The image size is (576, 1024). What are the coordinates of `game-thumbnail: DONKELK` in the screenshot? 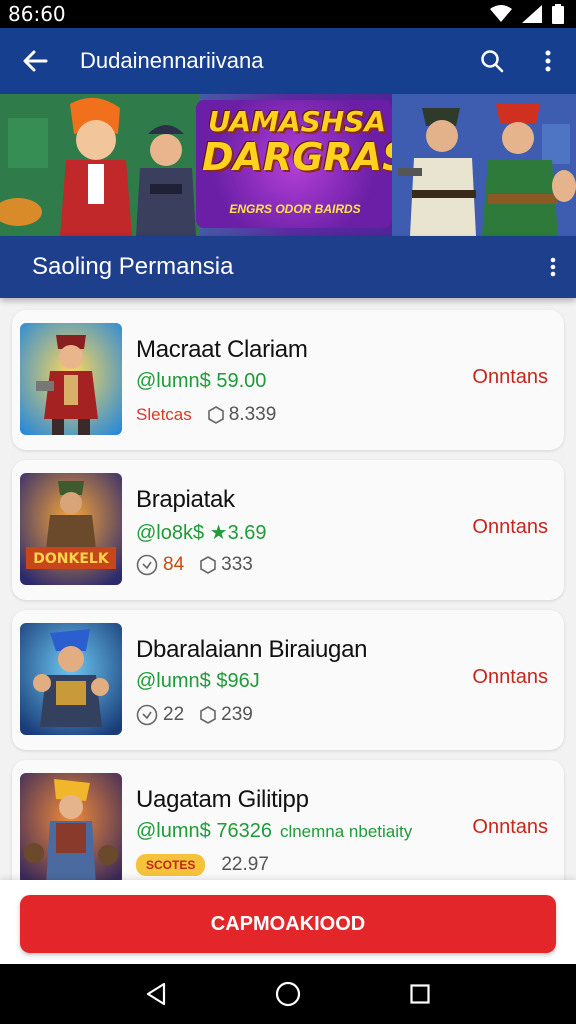 It's located at (71, 529).